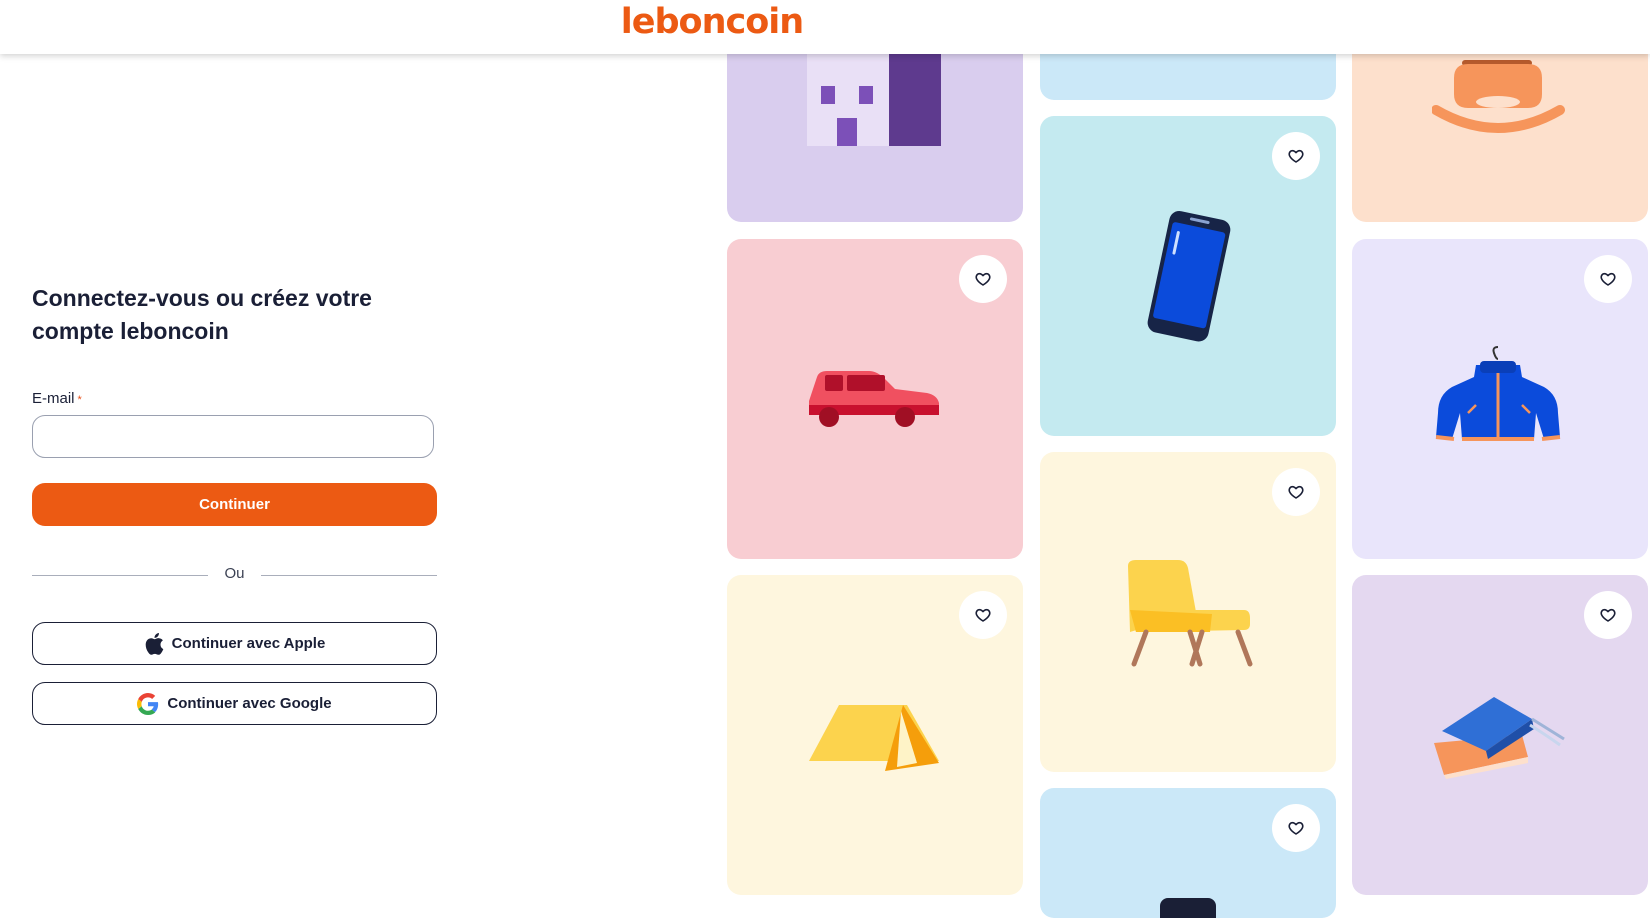 The height and width of the screenshot is (918, 1650). I want to click on card-building, so click(875, 126).